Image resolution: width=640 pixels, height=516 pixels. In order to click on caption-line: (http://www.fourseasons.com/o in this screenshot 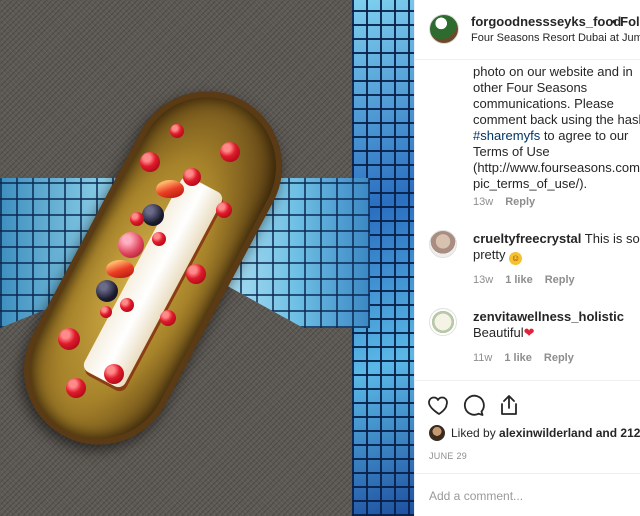, I will do `click(556, 167)`.